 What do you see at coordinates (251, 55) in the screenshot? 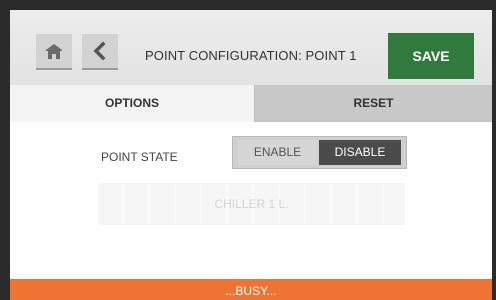
I see `page-title: POINT CONFIGURATION: POINT 1` at bounding box center [251, 55].